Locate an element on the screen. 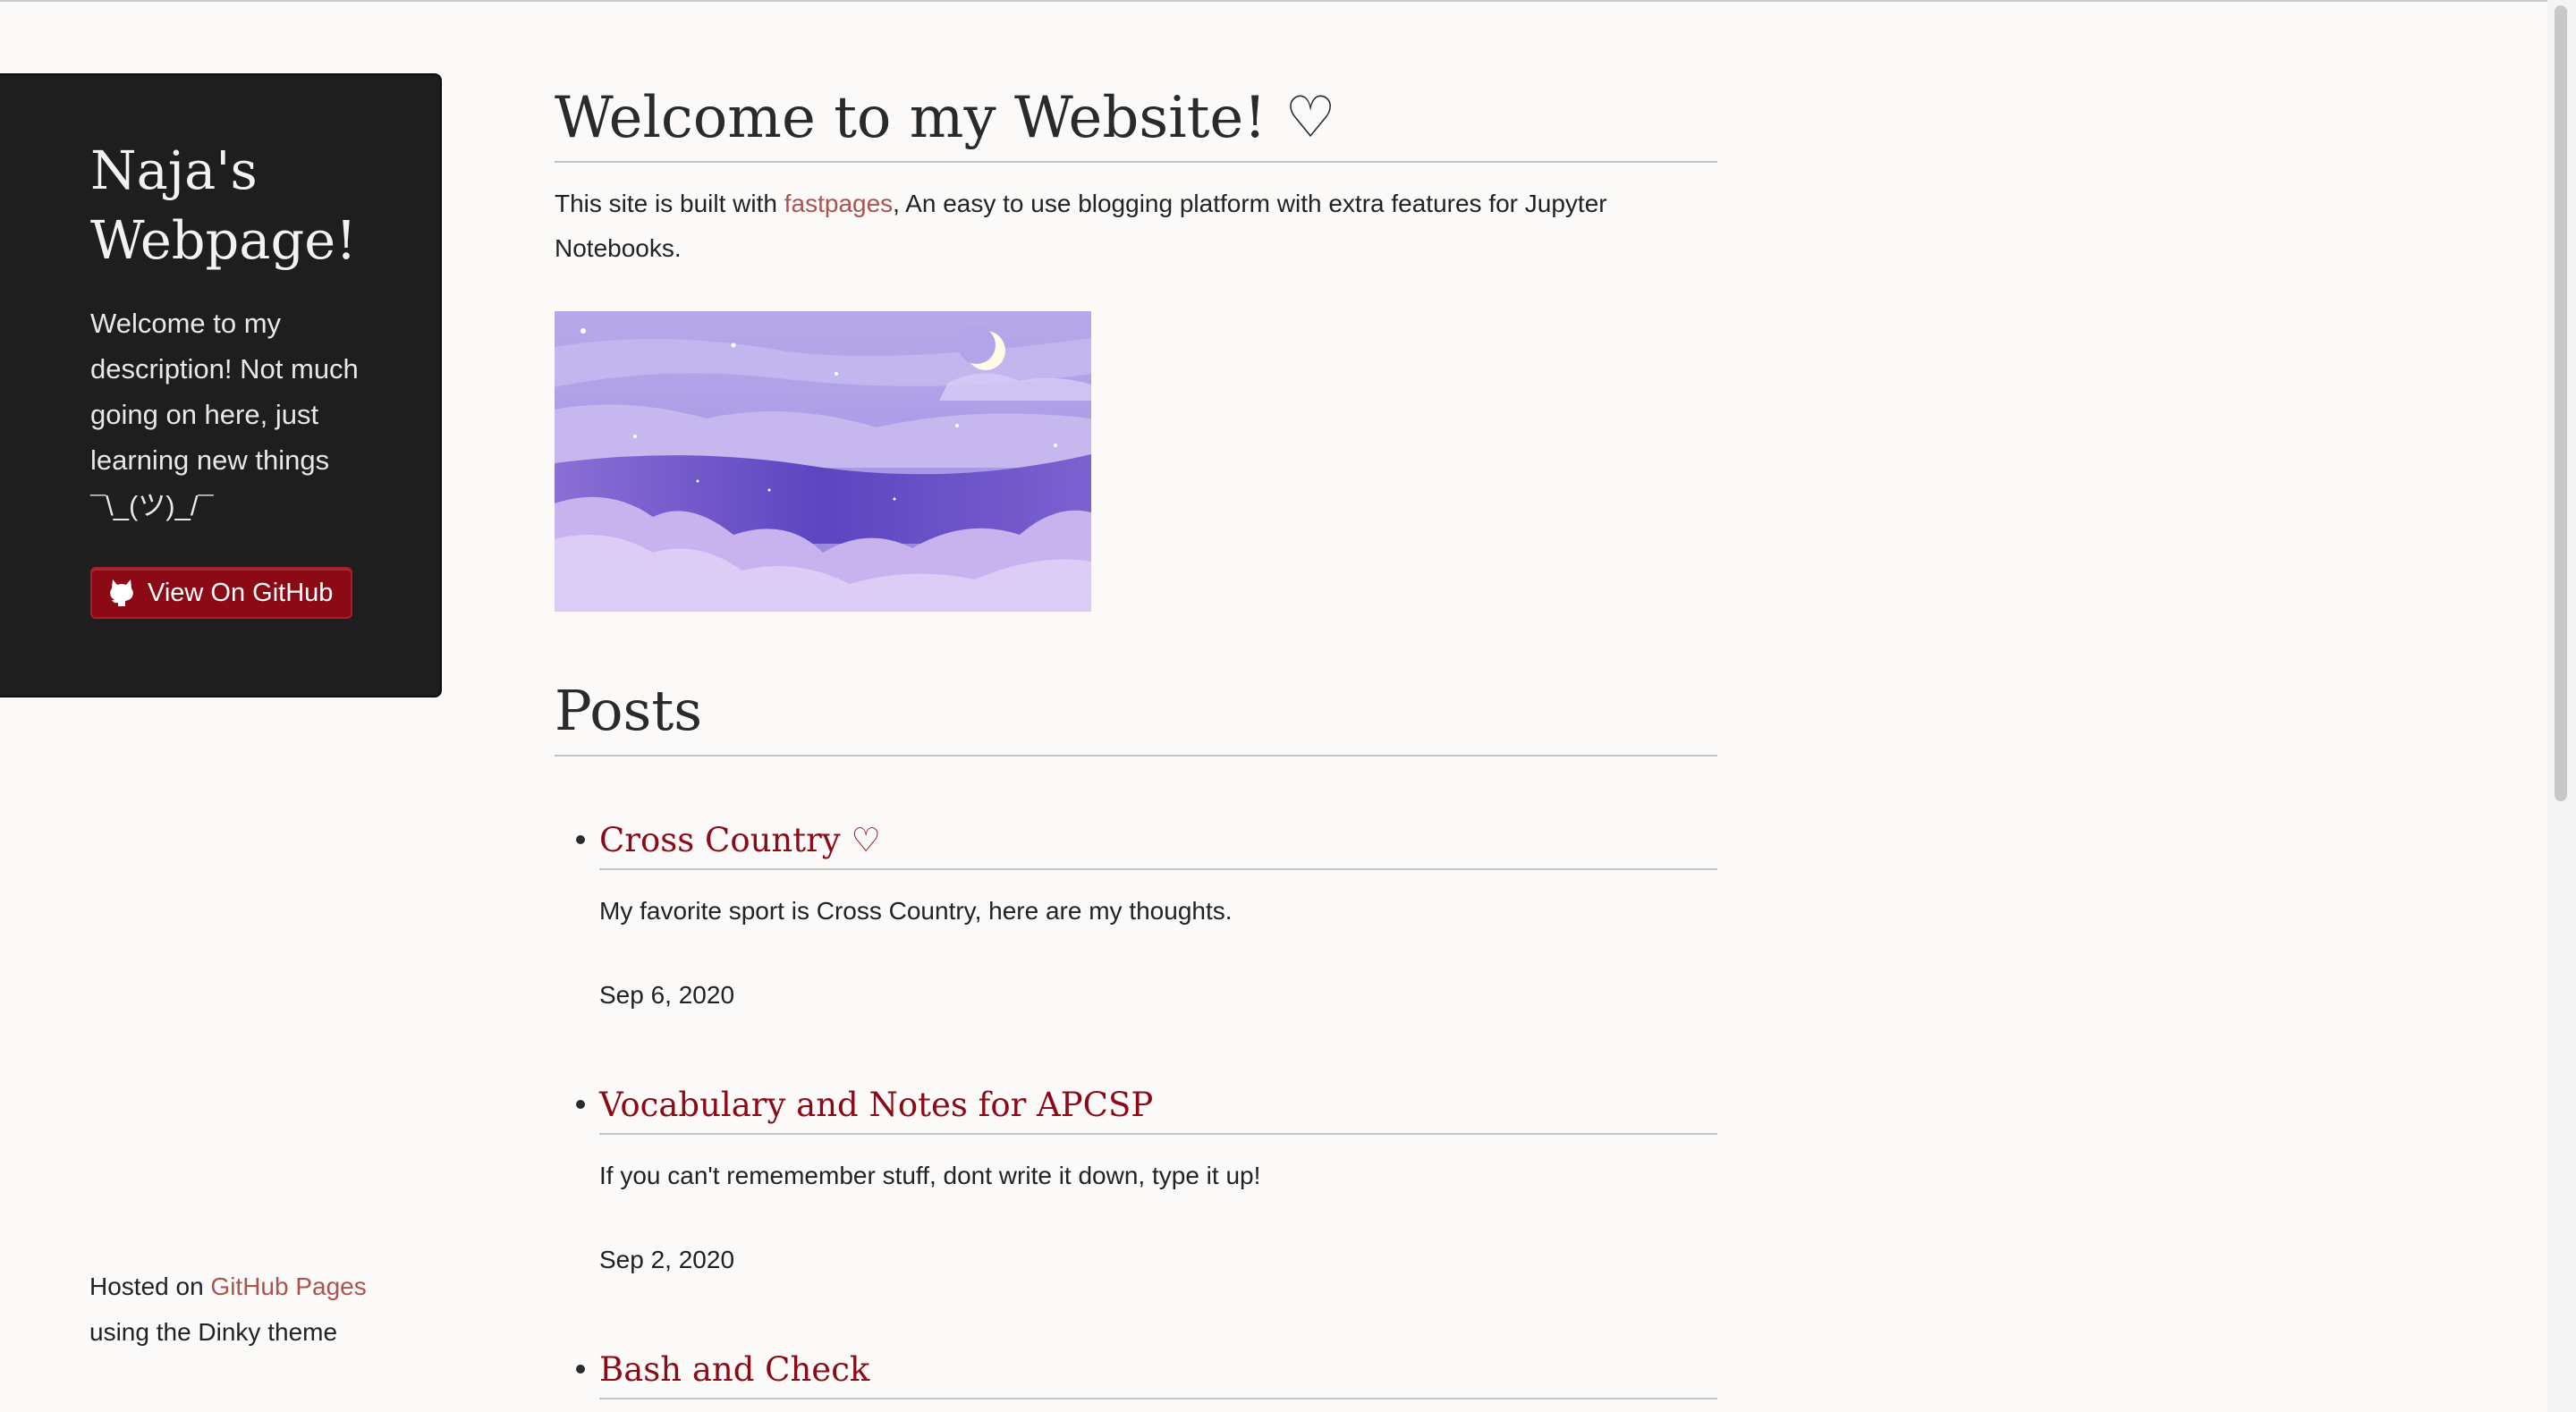  github-pages-link: GitHub Pages is located at coordinates (288, 1286).